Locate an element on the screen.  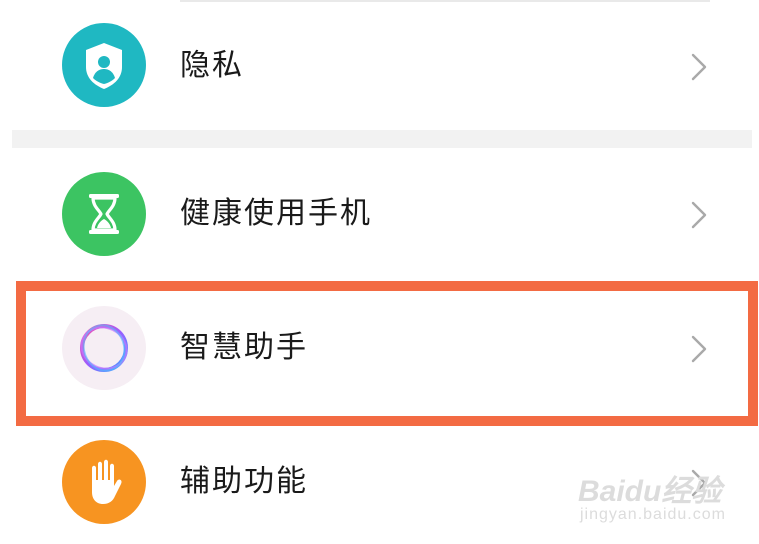
settings-item-label: 健康使用手机 is located at coordinates (276, 213).